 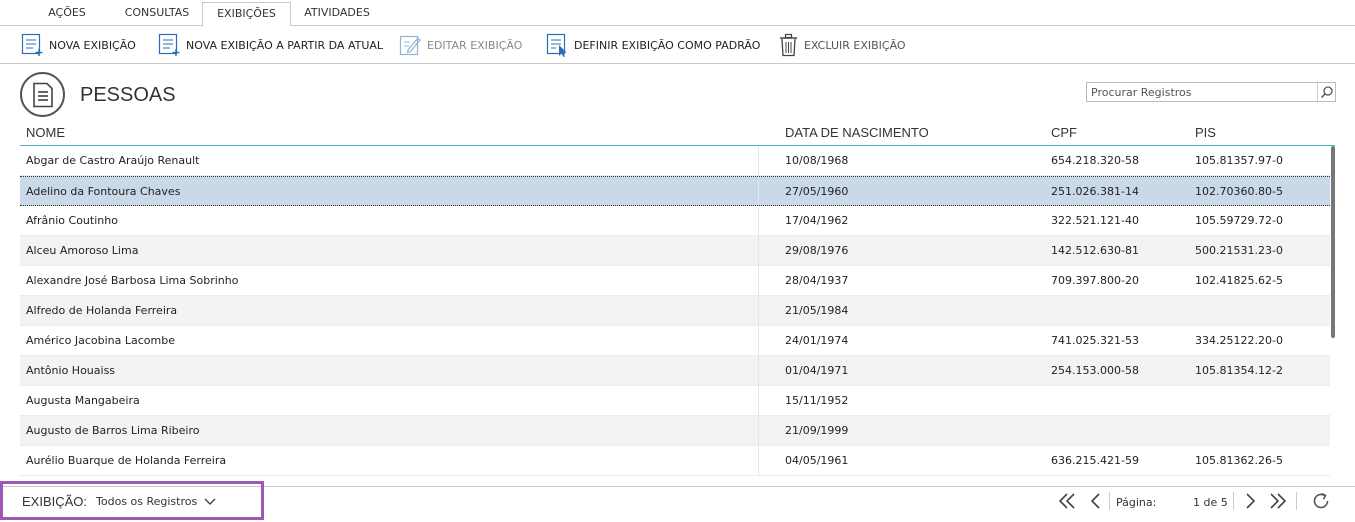 I want to click on table-row: Augusta Mangabeira 15/11/1952, so click(x=675, y=401).